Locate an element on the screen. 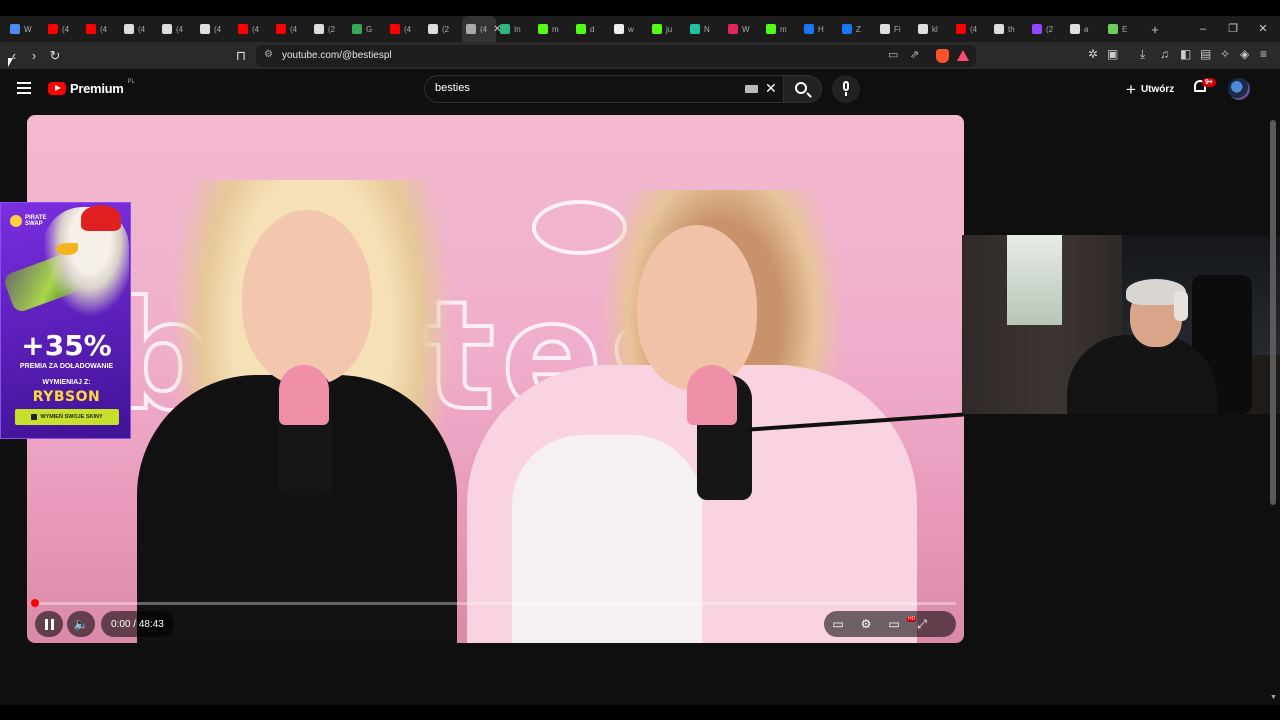 This screenshot has width=1280, height=720. site-info-icon: ⚙ is located at coordinates (268, 54).